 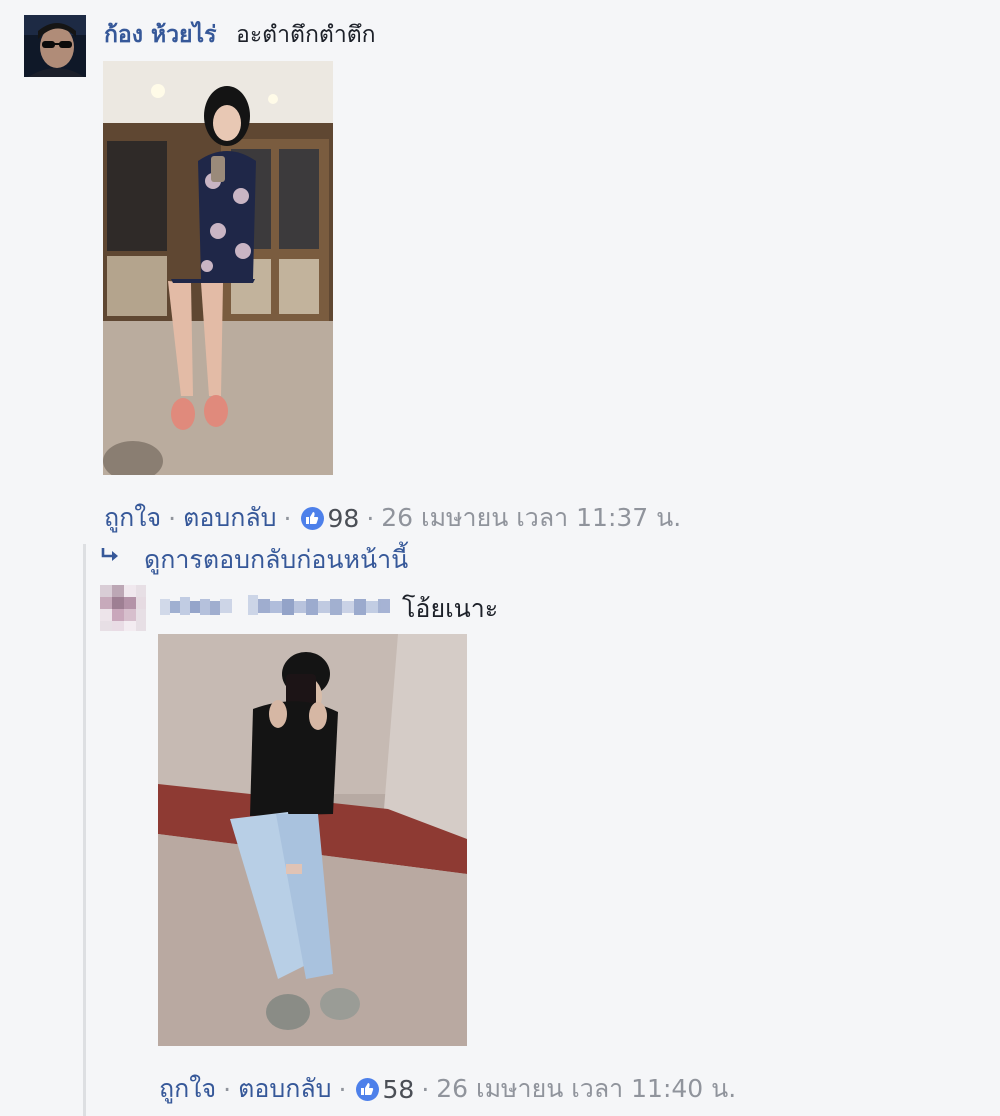 I want to click on comment-text: อะตำตึกตำตึก, so click(x=306, y=35).